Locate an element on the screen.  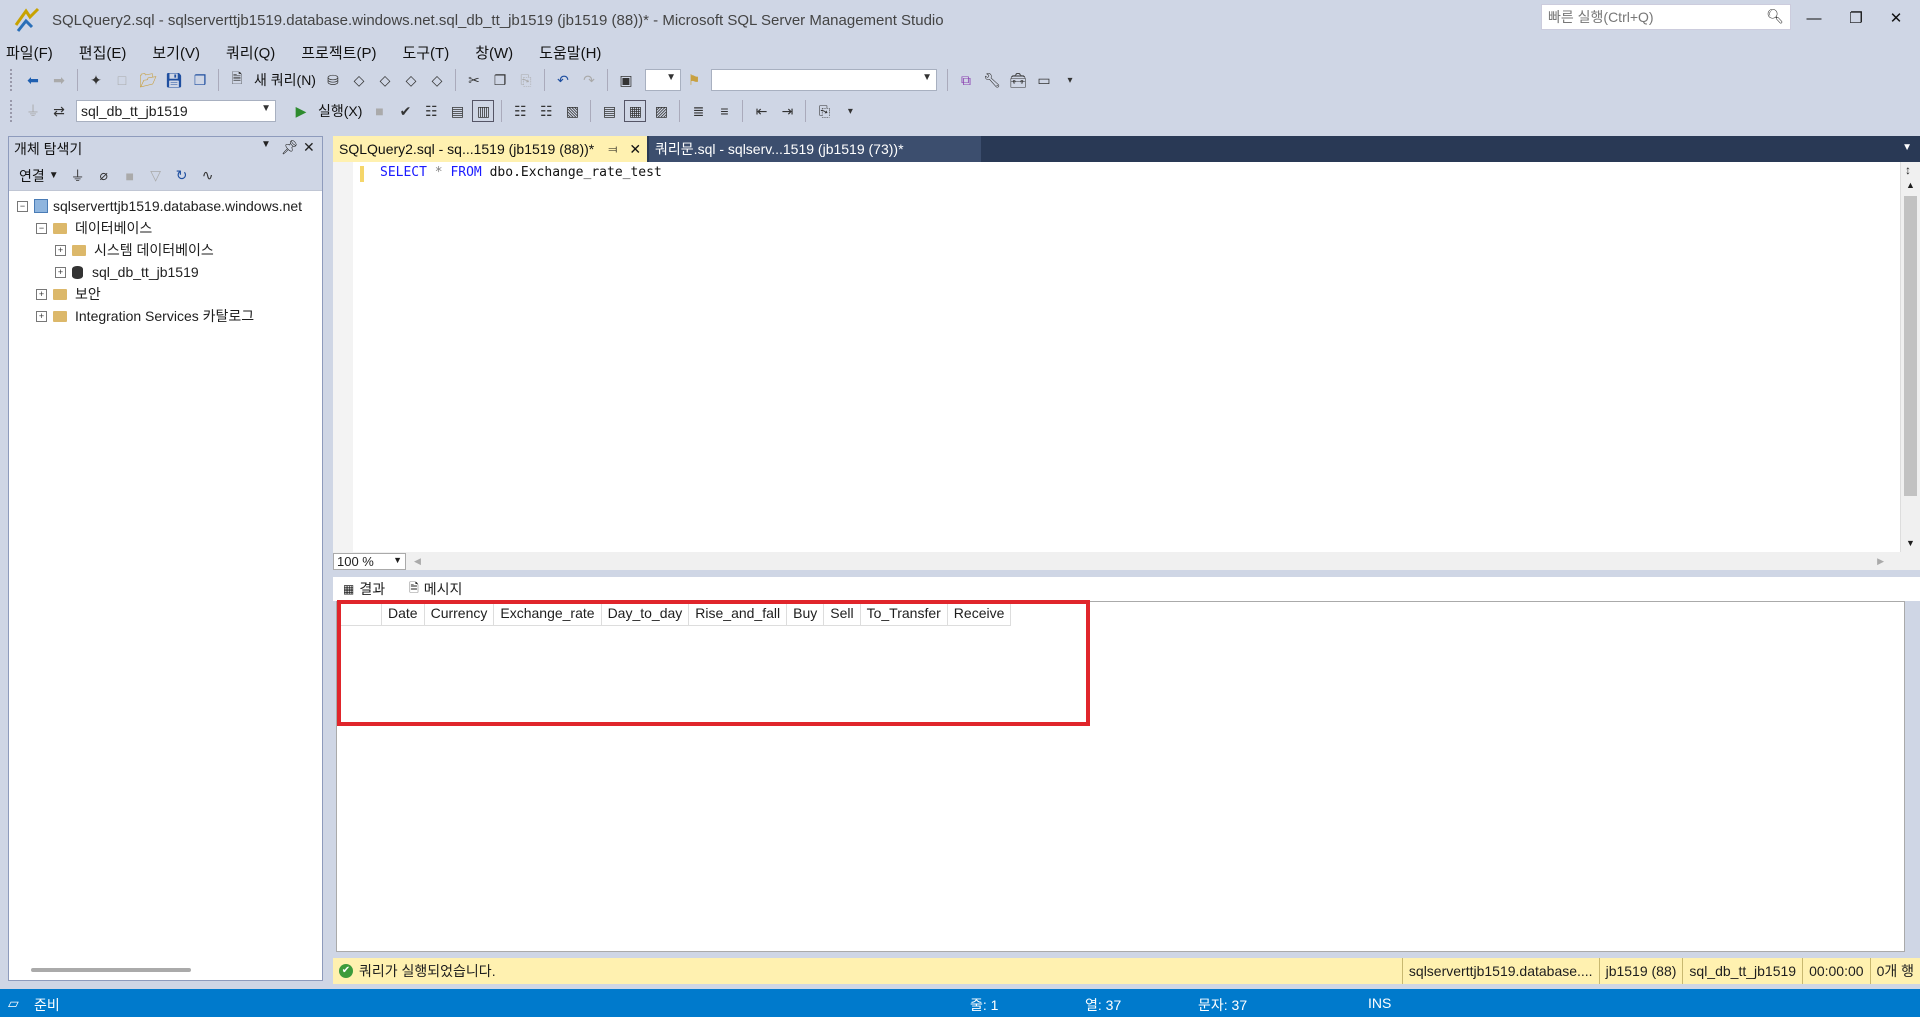
menu-edit: 편집(E) is located at coordinates (103, 52).